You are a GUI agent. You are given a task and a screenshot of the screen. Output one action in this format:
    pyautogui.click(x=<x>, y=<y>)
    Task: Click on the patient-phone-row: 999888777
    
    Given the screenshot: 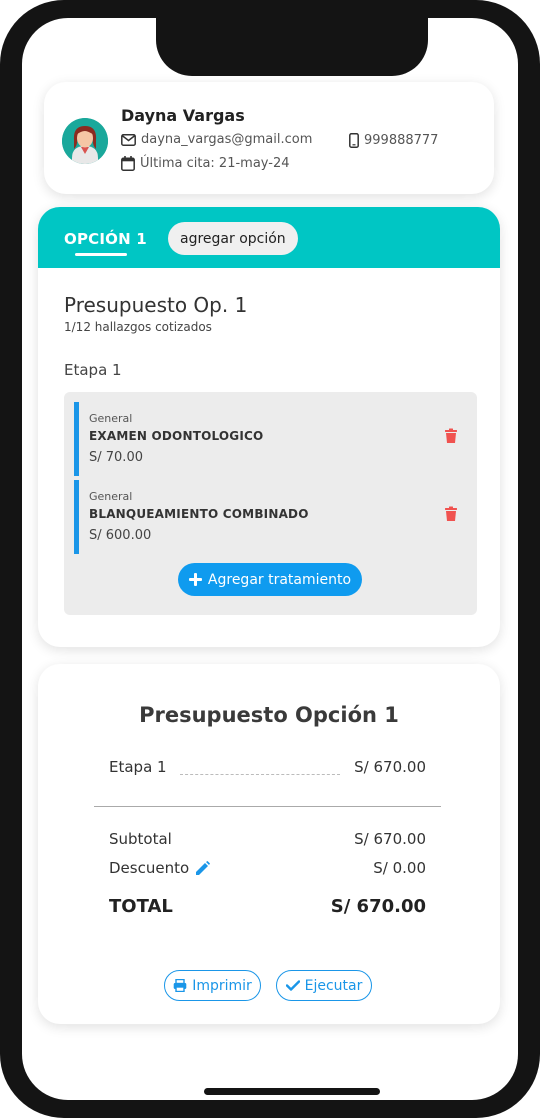 What is the action you would take?
    pyautogui.click(x=393, y=140)
    